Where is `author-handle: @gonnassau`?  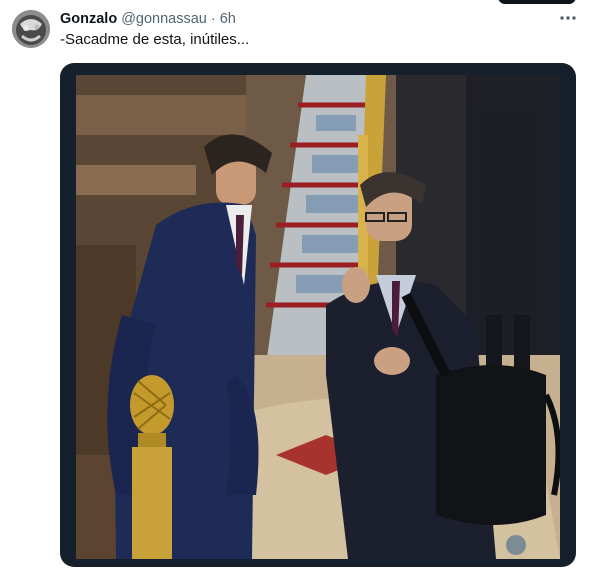
author-handle: @gonnassau is located at coordinates (164, 19).